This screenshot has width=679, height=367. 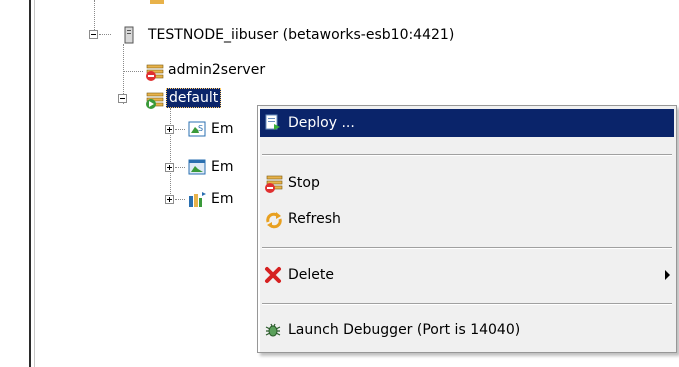 What do you see at coordinates (30, 183) in the screenshot?
I see `view-left-border` at bounding box center [30, 183].